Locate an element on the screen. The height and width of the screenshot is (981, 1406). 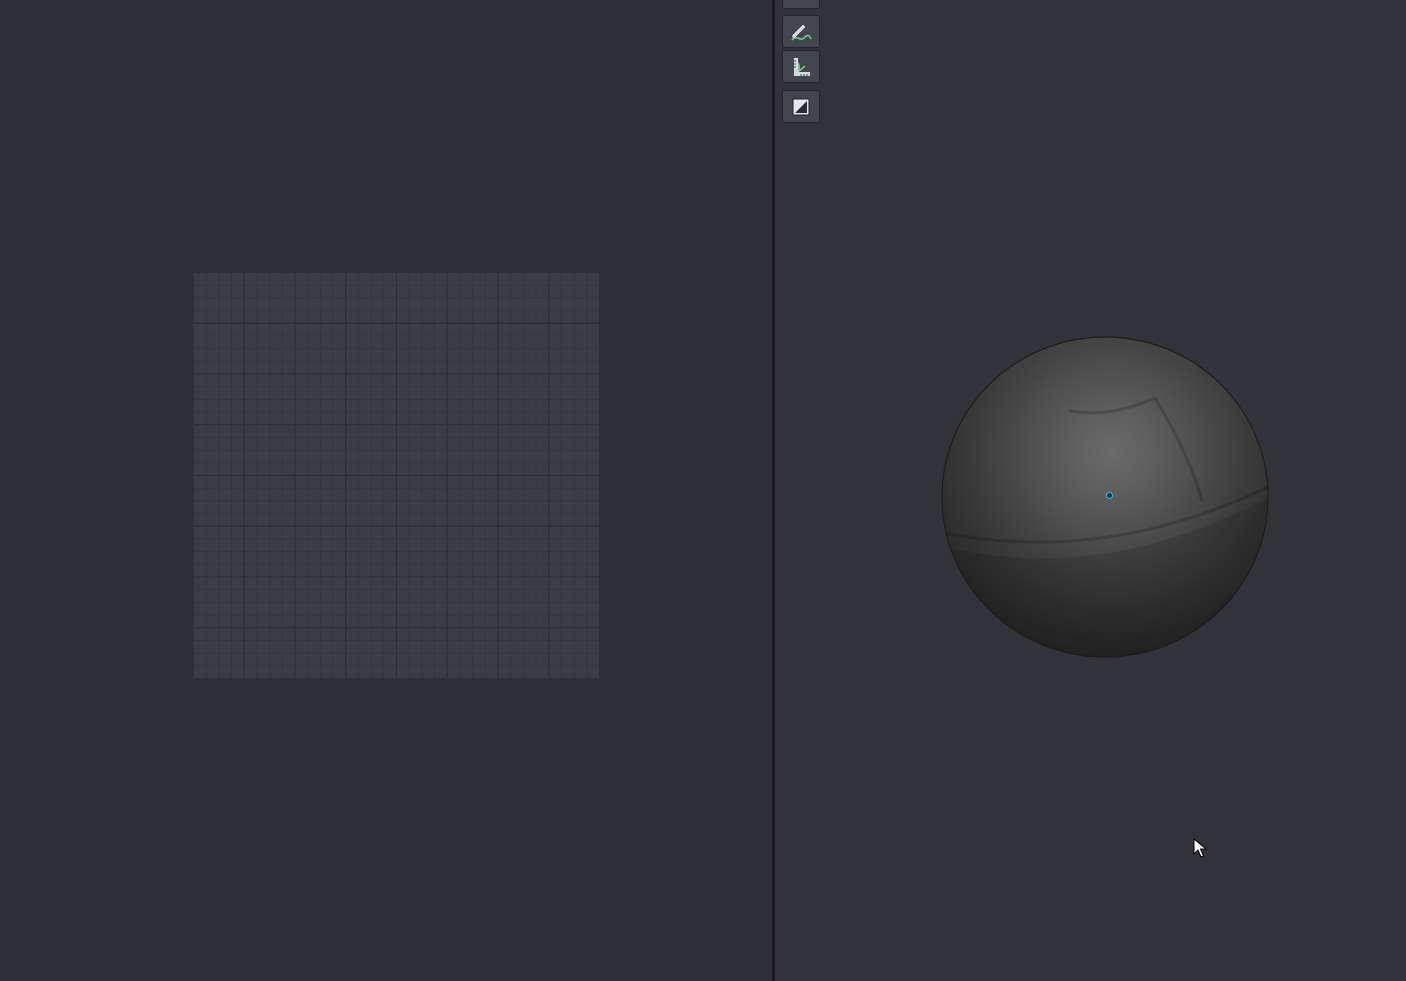
pencil-curve-icon is located at coordinates (801, 32).